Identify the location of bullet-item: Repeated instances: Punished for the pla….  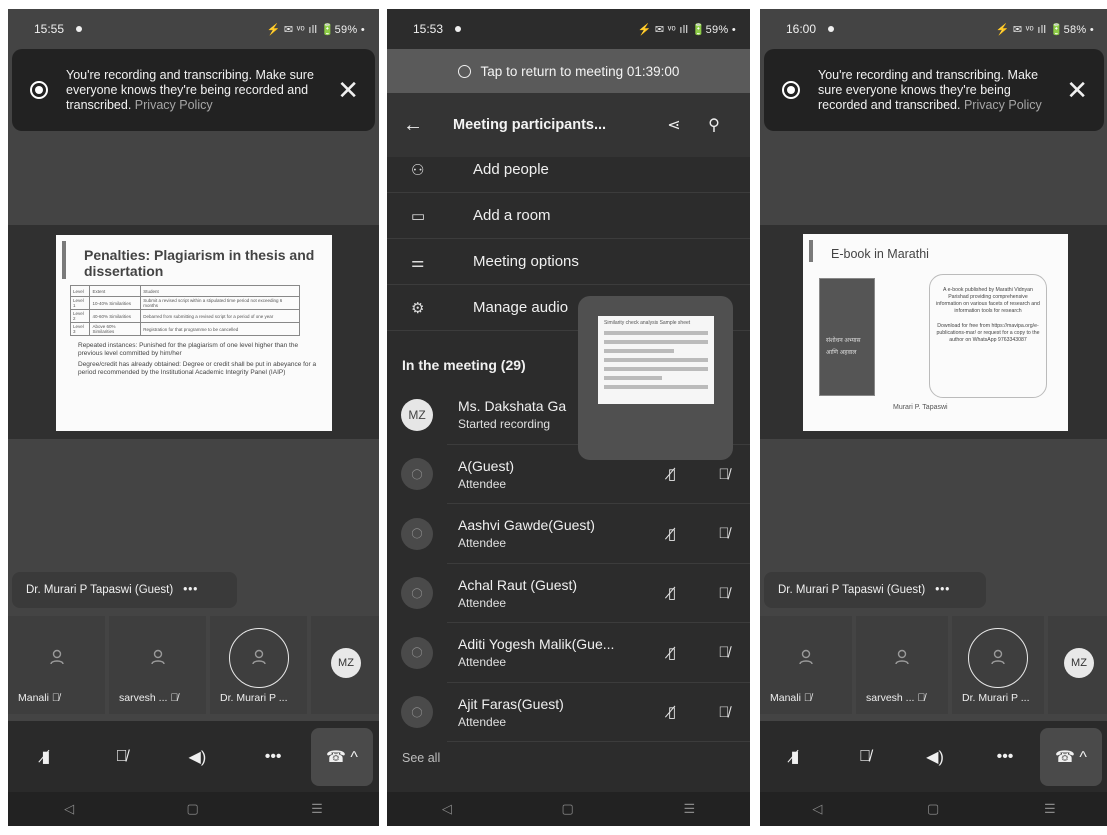
(188, 349).